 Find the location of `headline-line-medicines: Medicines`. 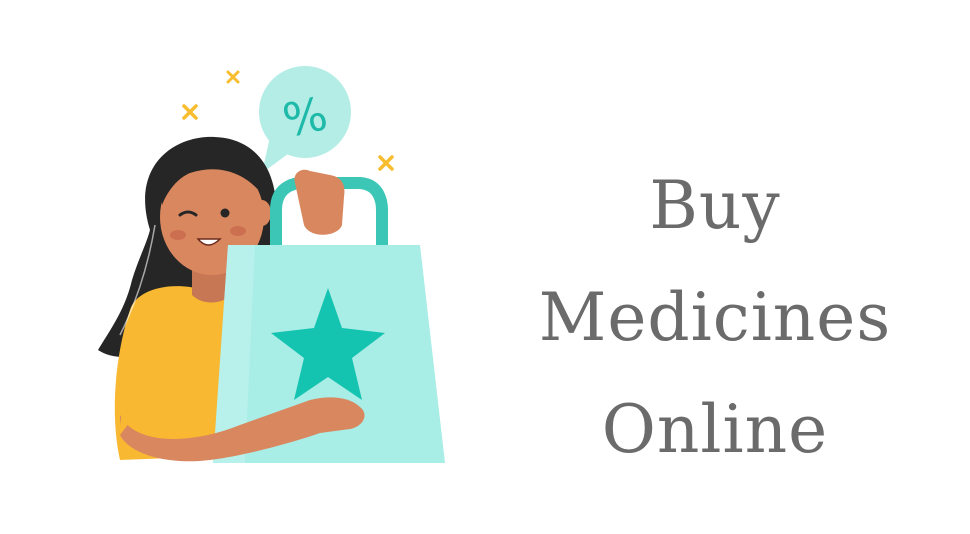

headline-line-medicines: Medicines is located at coordinates (715, 317).